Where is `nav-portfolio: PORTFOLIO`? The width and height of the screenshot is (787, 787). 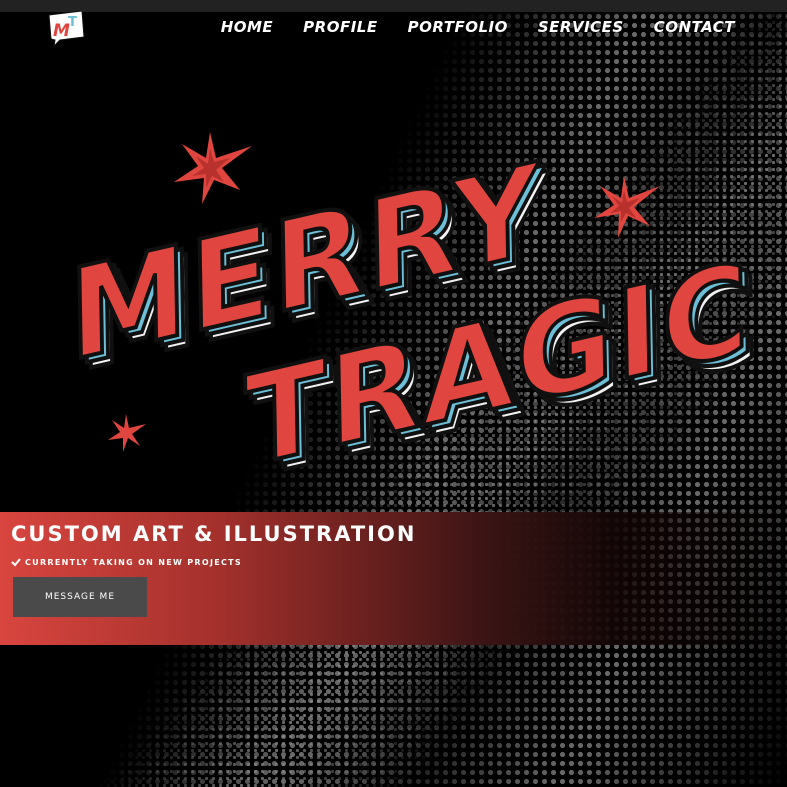
nav-portfolio: PORTFOLIO is located at coordinates (458, 27).